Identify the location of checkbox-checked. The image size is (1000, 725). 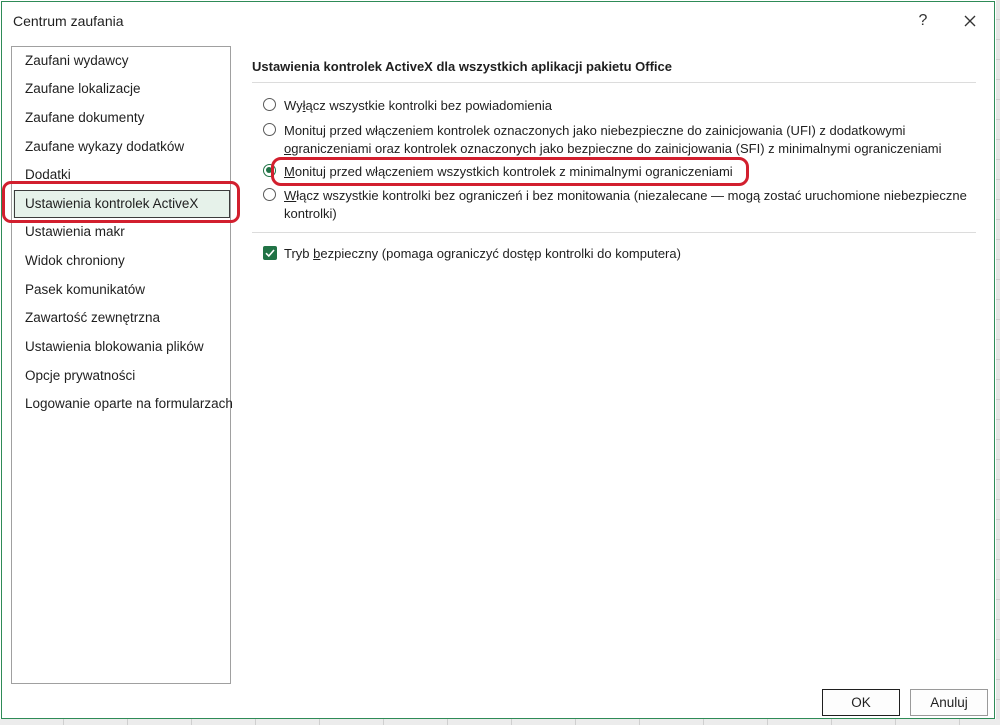
(270, 253).